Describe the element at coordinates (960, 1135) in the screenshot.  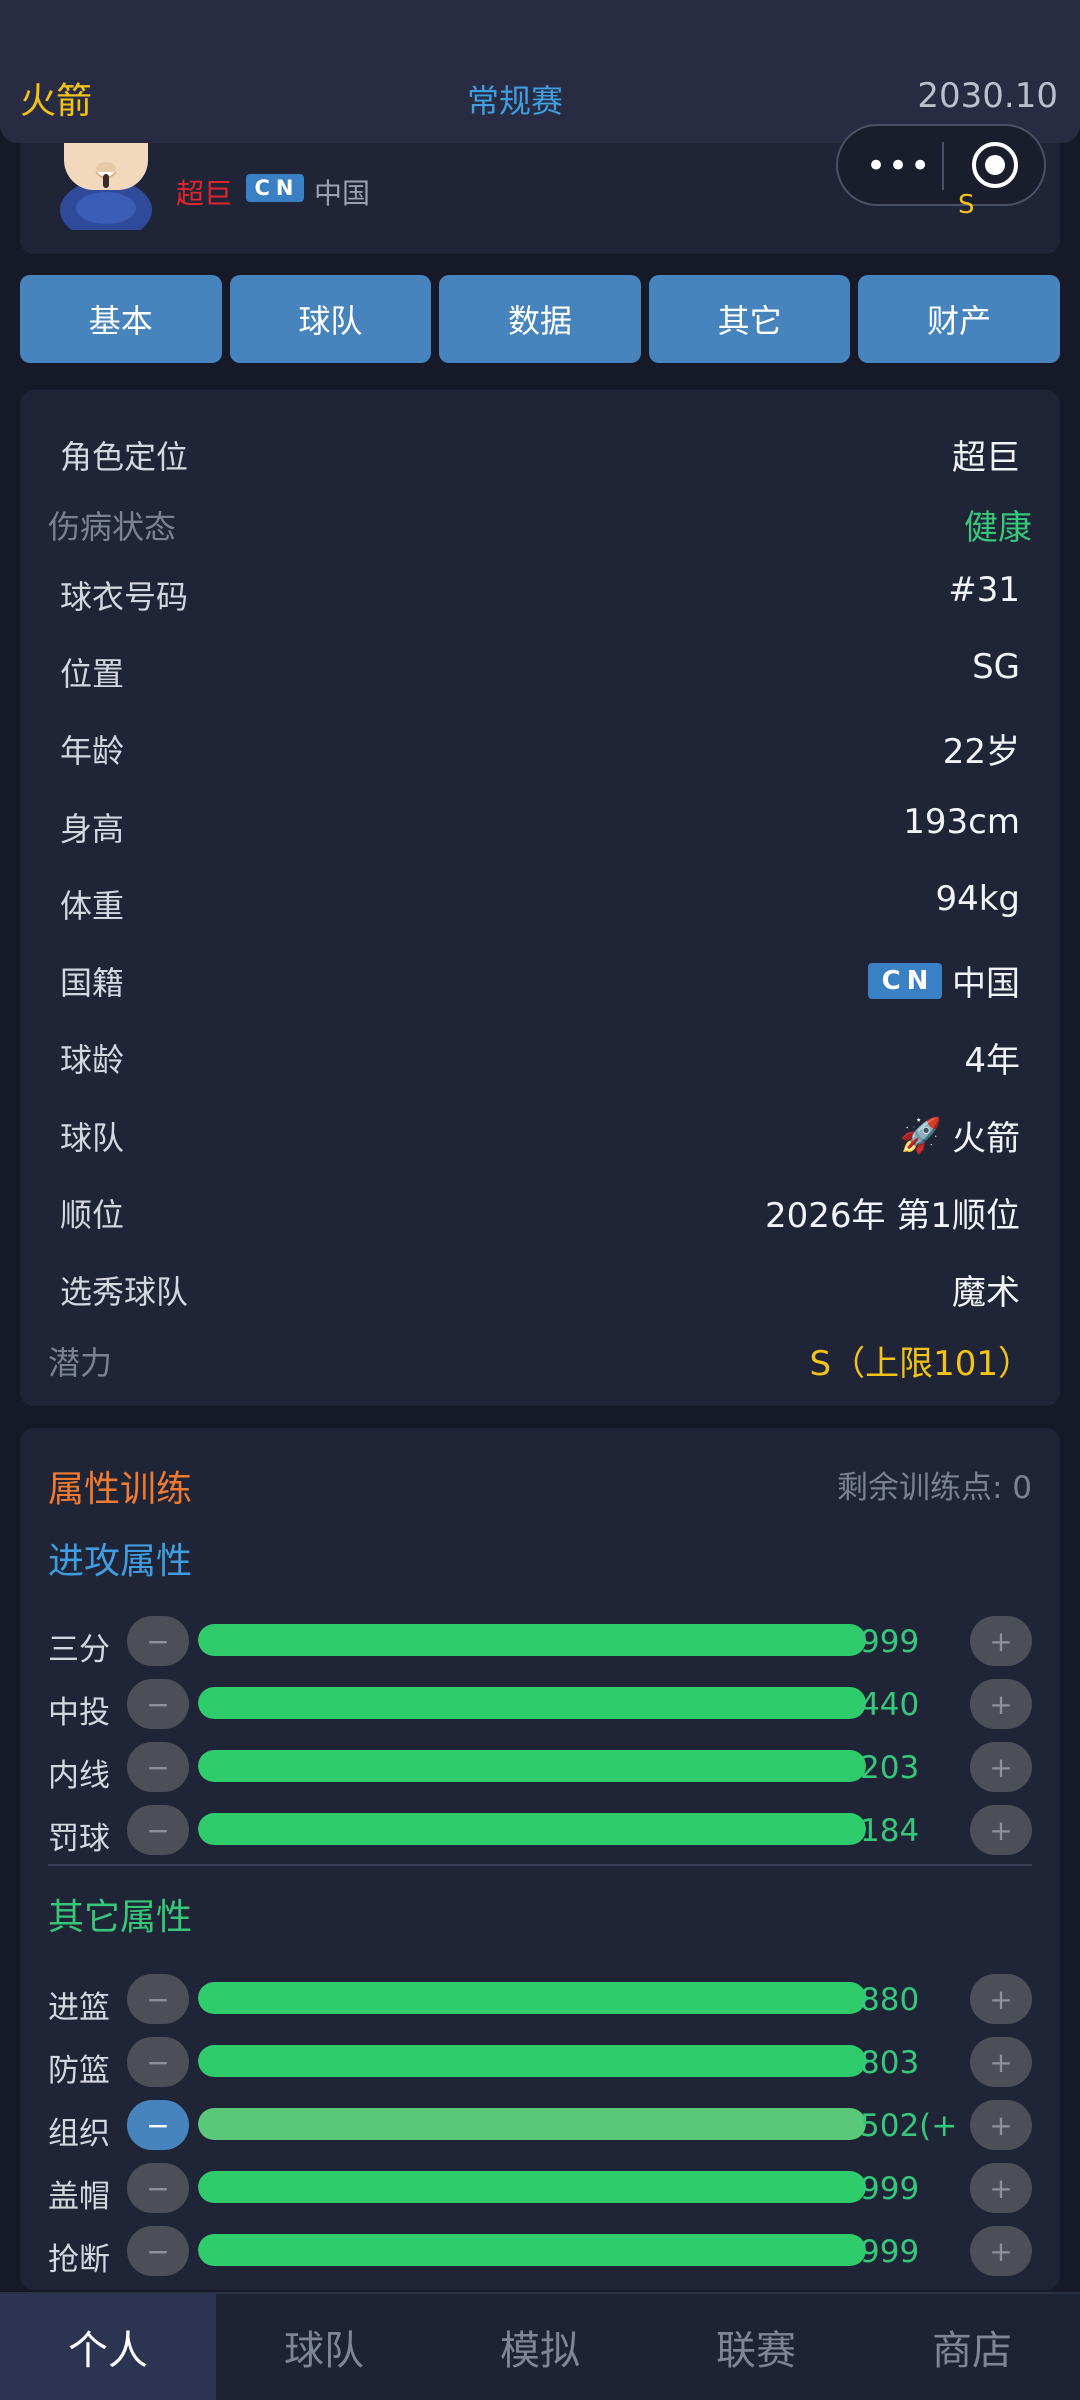
I see `team-value: 🚀 火箭` at that location.